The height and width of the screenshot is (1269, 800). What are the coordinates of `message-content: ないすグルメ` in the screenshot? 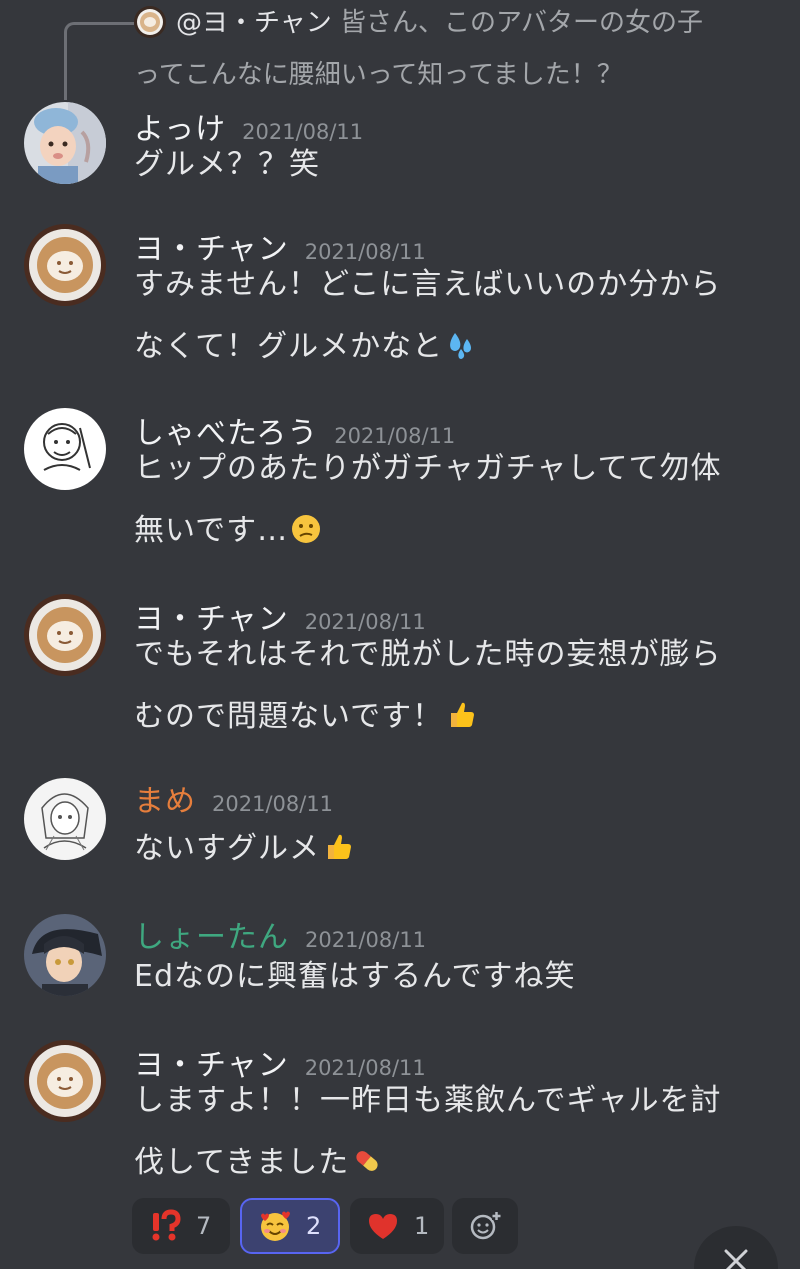 It's located at (452, 849).